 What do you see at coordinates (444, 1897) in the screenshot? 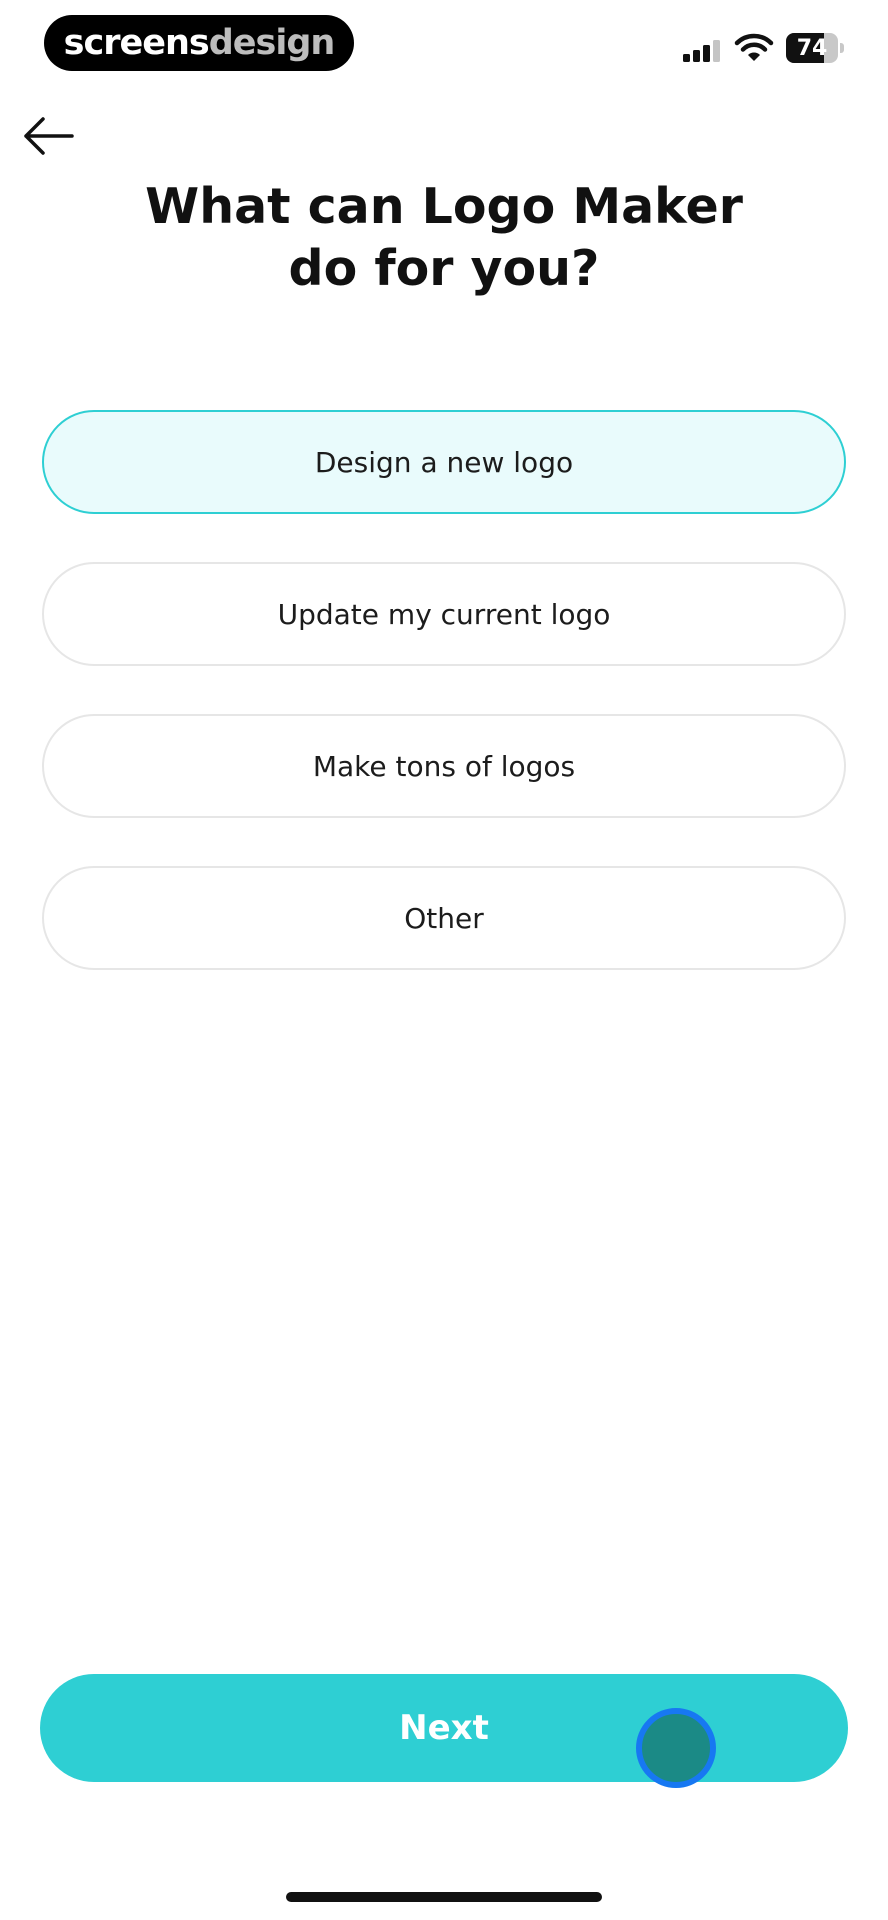
I see `home-indicator` at bounding box center [444, 1897].